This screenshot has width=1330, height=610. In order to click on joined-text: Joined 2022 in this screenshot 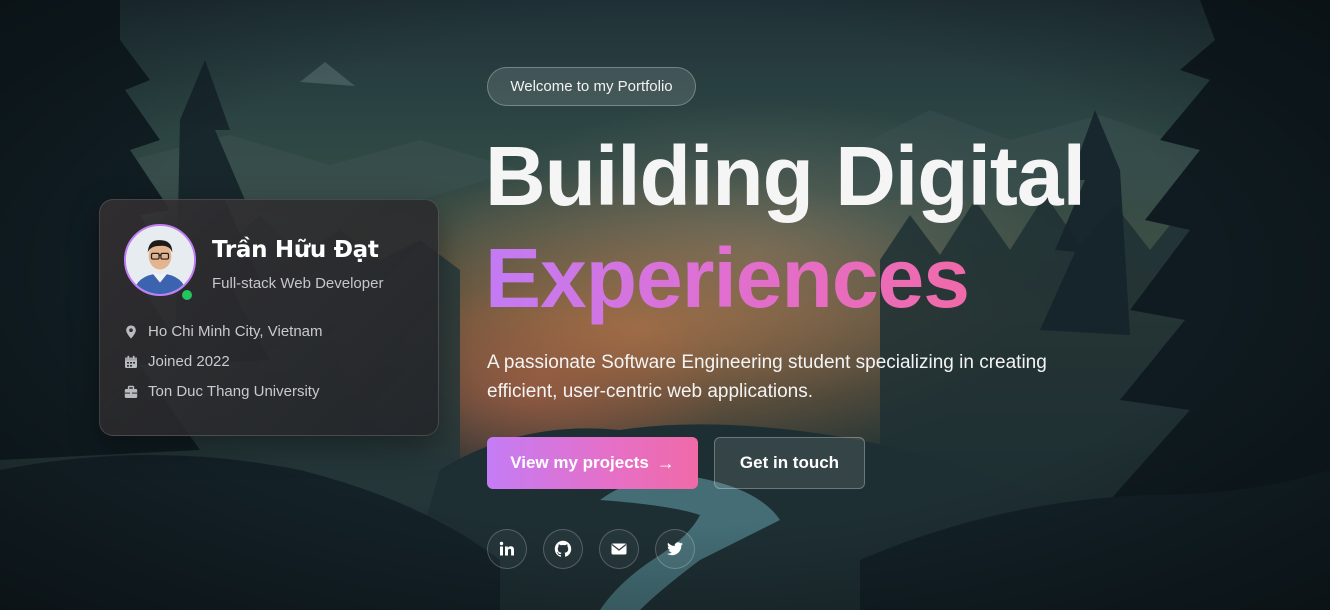, I will do `click(189, 361)`.